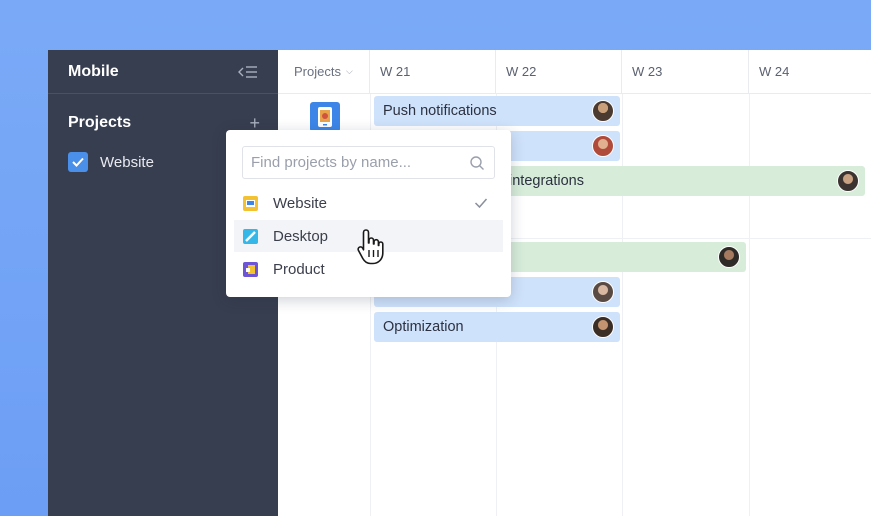 This screenshot has height=516, width=871. I want to click on dropdown-item-label: Desktop, so click(301, 236).